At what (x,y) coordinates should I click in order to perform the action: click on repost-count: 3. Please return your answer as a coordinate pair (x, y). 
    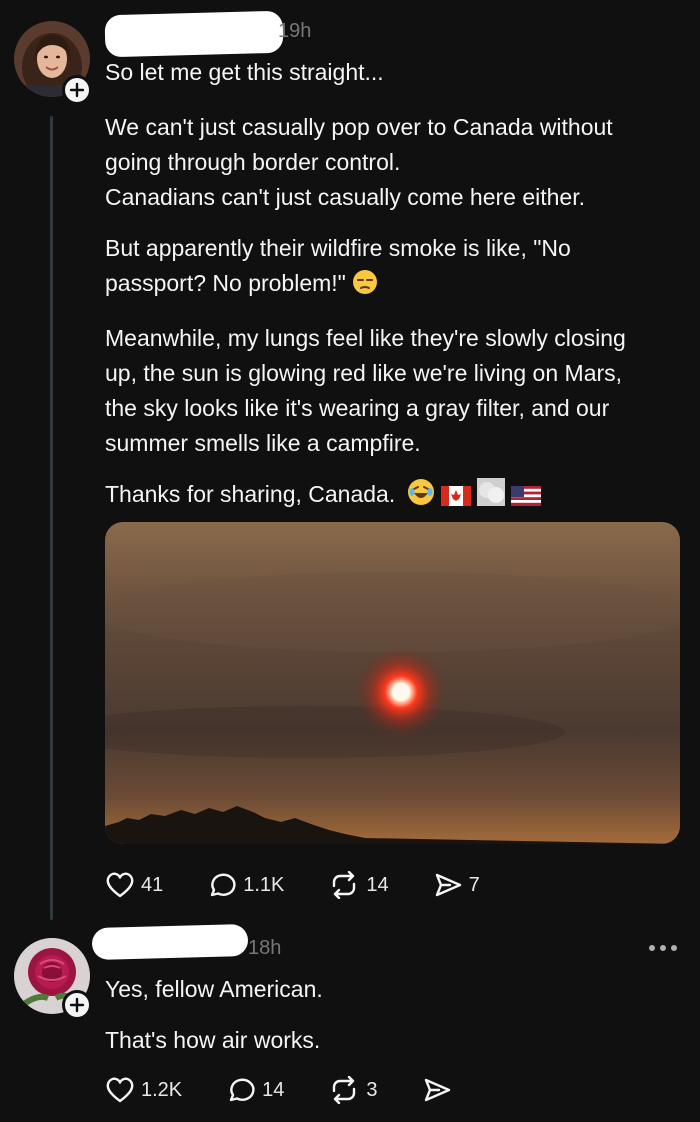
    Looking at the image, I should click on (372, 1089).